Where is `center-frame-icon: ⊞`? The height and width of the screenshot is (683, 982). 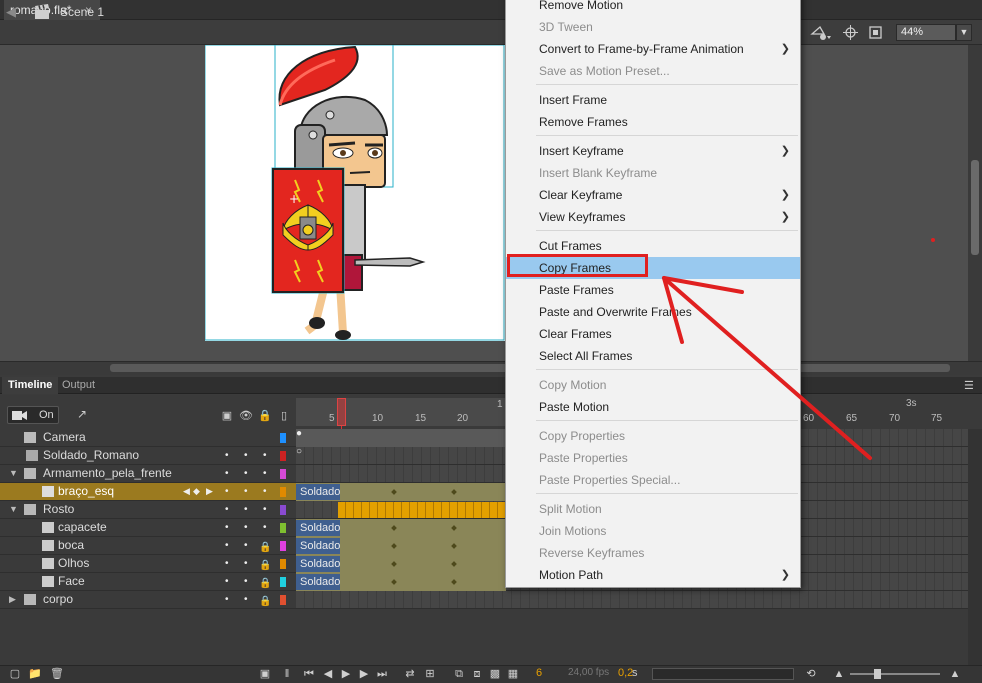 center-frame-icon: ⊞ is located at coordinates (430, 674).